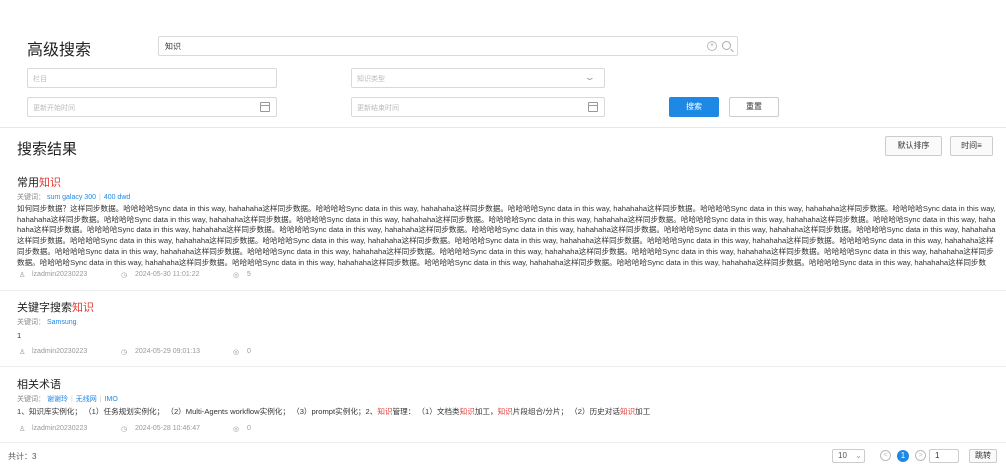 This screenshot has height=464, width=1006. What do you see at coordinates (913, 146) in the screenshot?
I see `default-sort-button: 默认排序` at bounding box center [913, 146].